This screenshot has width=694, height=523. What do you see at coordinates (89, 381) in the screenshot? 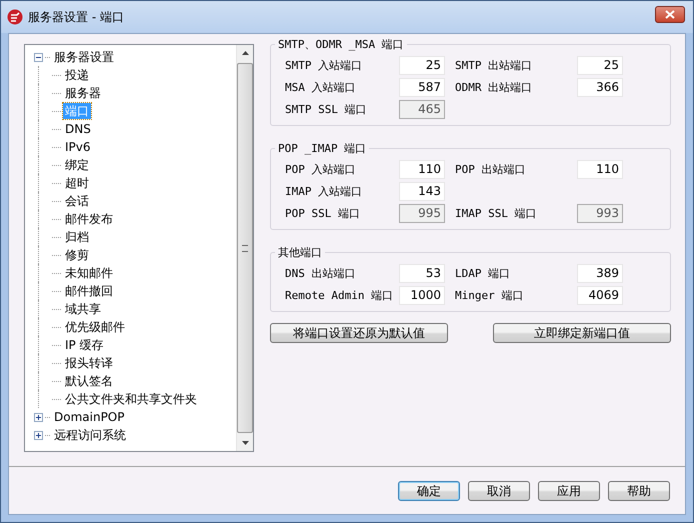
I see `tree-item: 默认签名` at bounding box center [89, 381].